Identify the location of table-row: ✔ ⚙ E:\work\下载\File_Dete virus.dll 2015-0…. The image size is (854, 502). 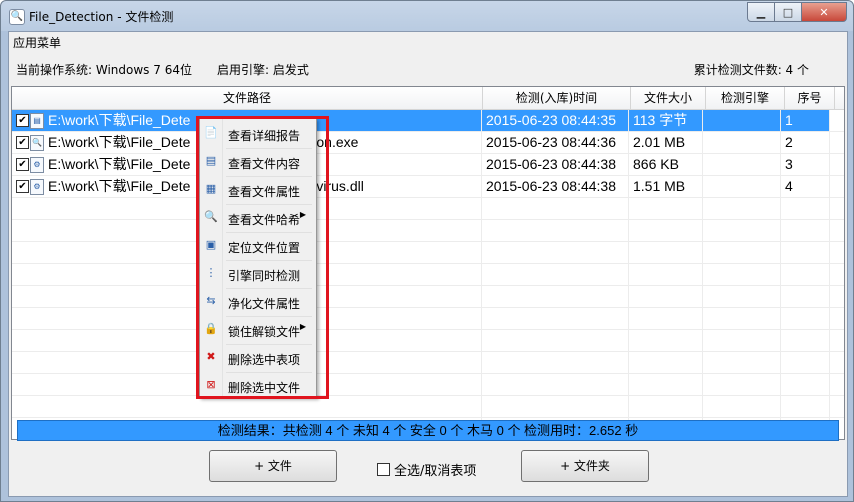
(428, 187).